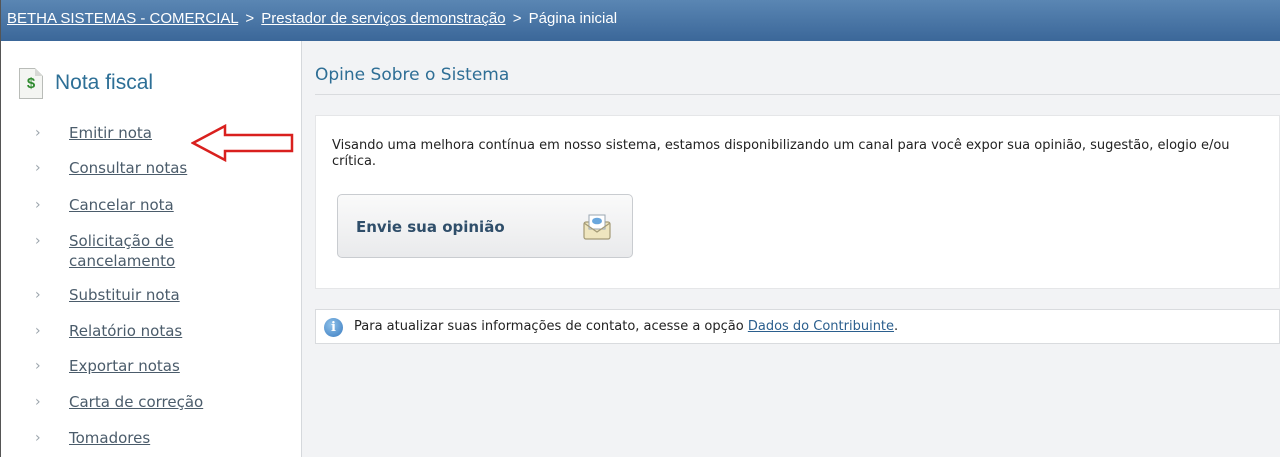 This screenshot has width=1280, height=457. Describe the element at coordinates (122, 261) in the screenshot. I see `sidebar-link-solicitacao-cancelamento-line2: cancelamento` at that location.